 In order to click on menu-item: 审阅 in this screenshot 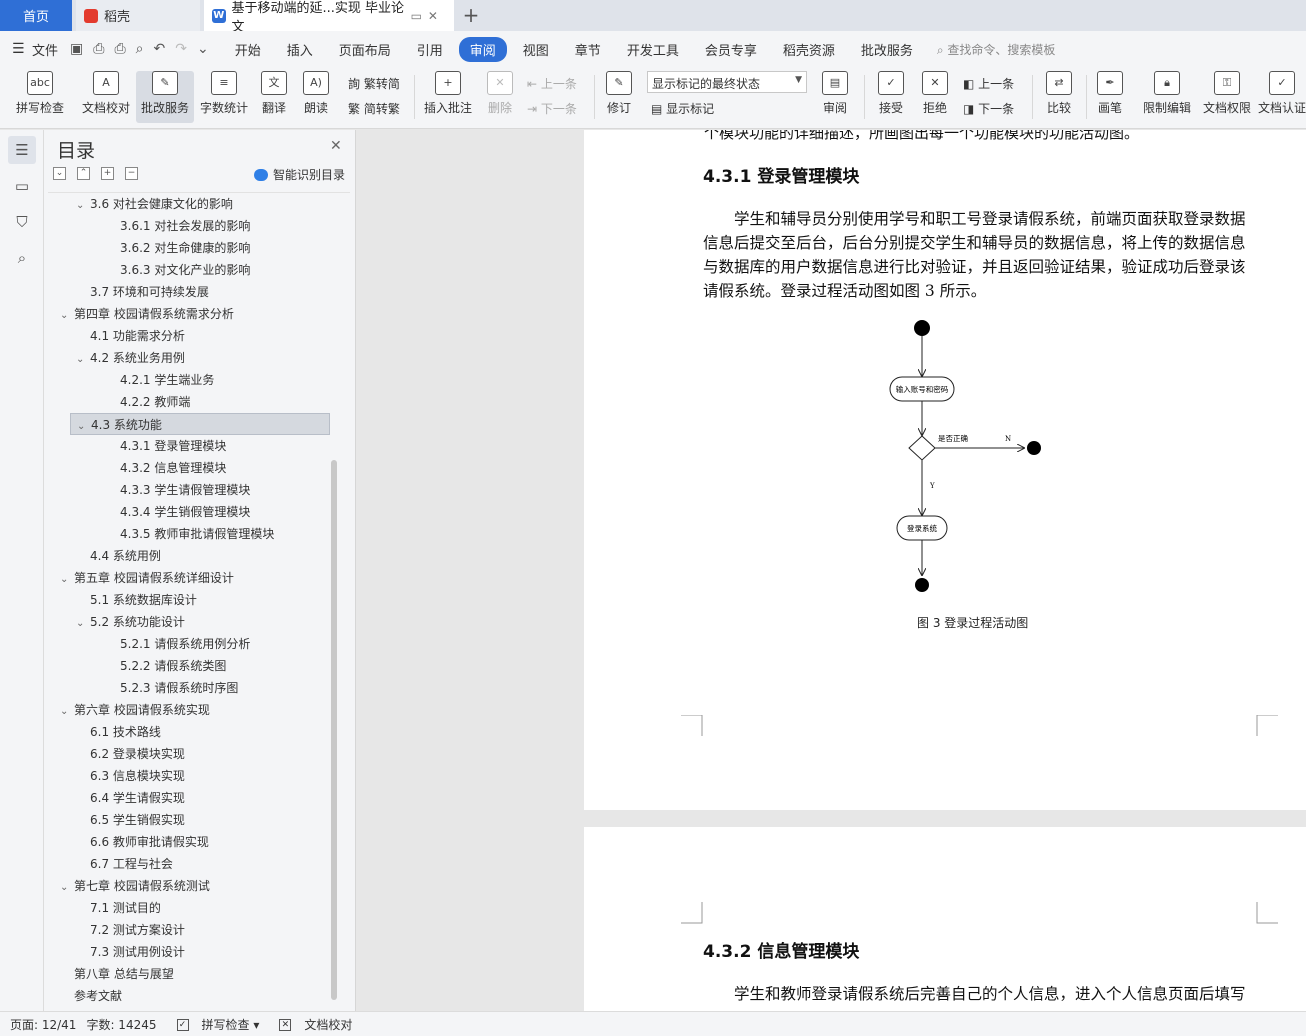, I will do `click(482, 49)`.